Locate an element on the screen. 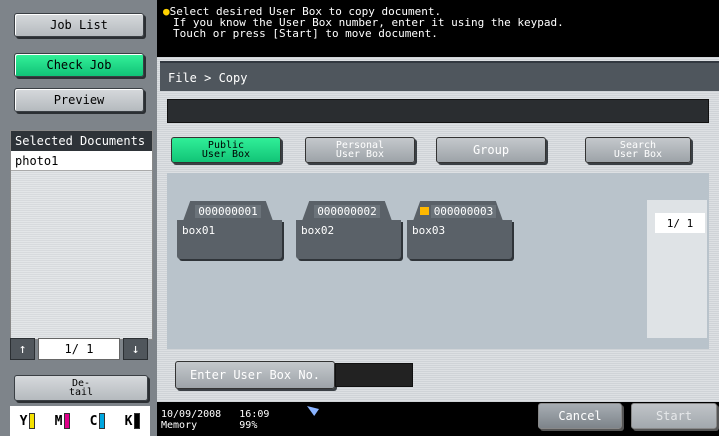 The height and width of the screenshot is (436, 719). tab-public-label-2: User Box is located at coordinates (226, 154).